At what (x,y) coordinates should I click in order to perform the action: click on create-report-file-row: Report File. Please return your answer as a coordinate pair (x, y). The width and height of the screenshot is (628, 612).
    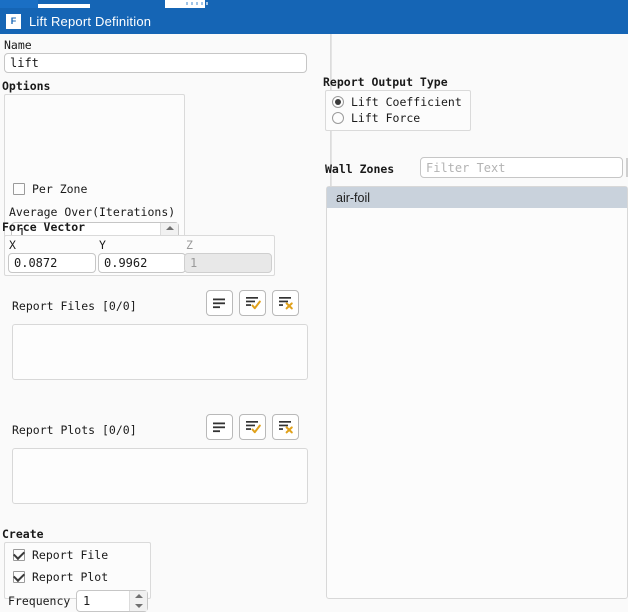
    Looking at the image, I should click on (60, 555).